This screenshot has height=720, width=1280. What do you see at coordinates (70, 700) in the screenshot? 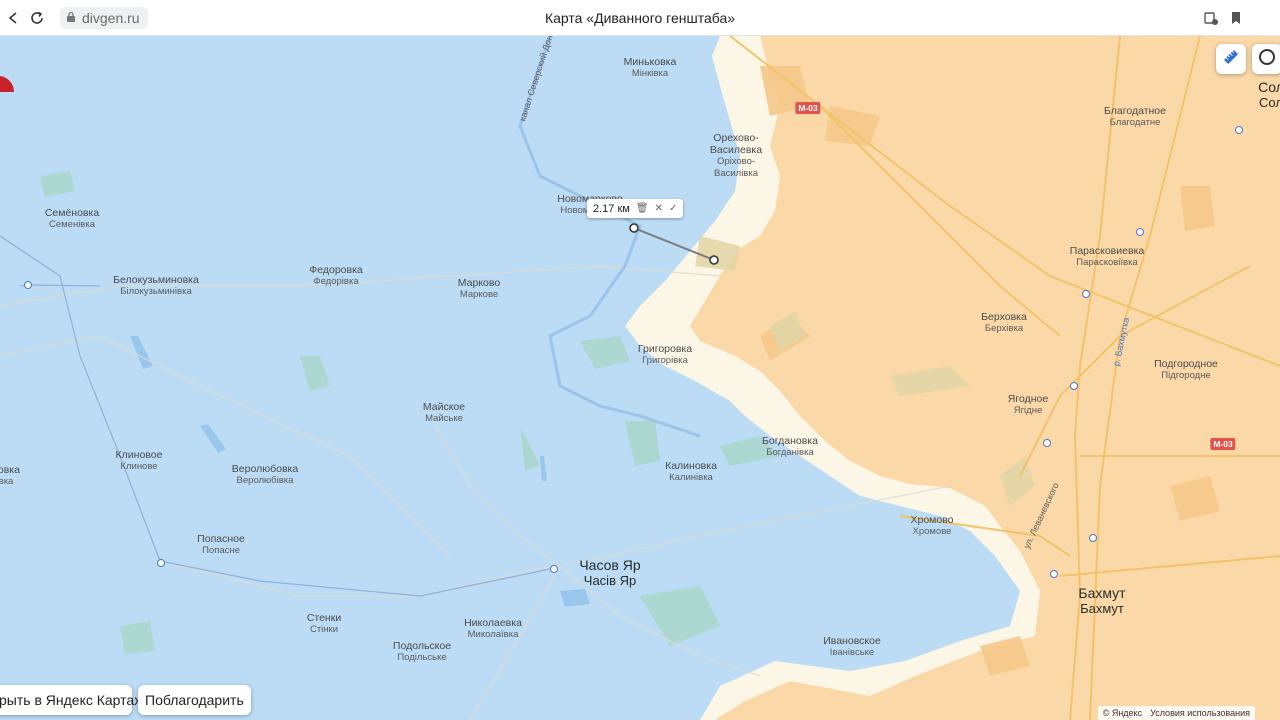
I see `open-in-yandex-maps-button: рыть в Яндекс Картах` at bounding box center [70, 700].